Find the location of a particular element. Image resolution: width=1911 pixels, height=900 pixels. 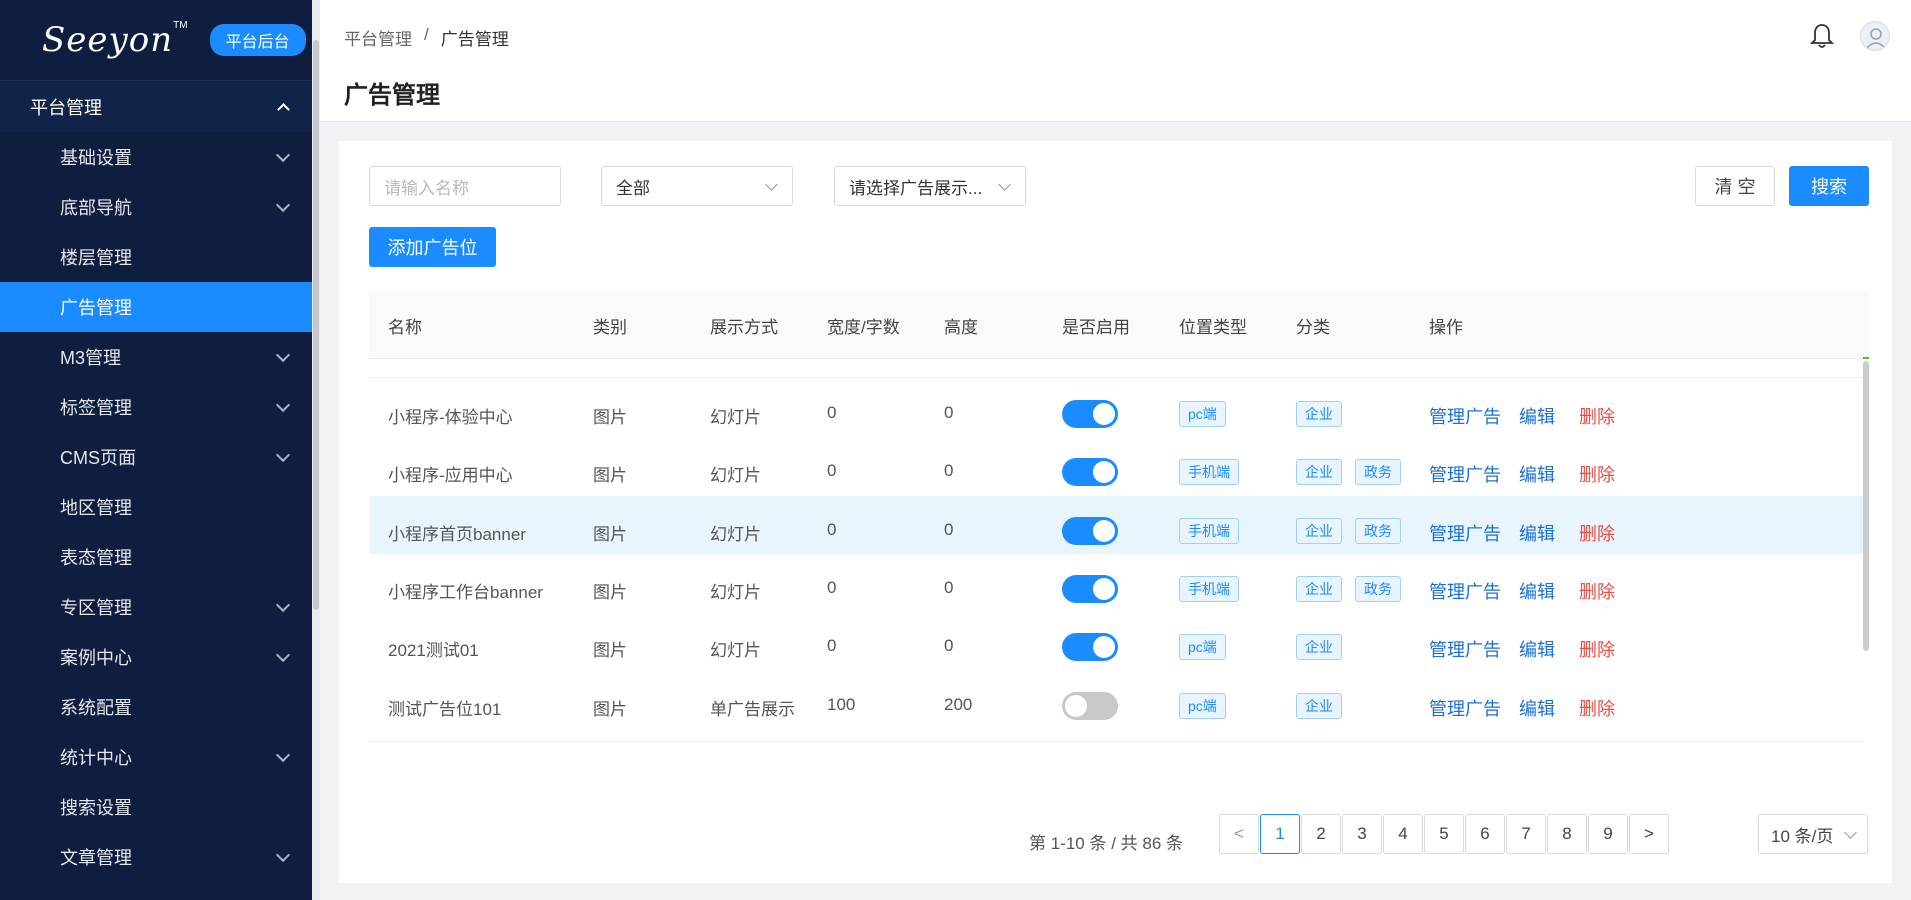

page-button: 5 is located at coordinates (1444, 834).